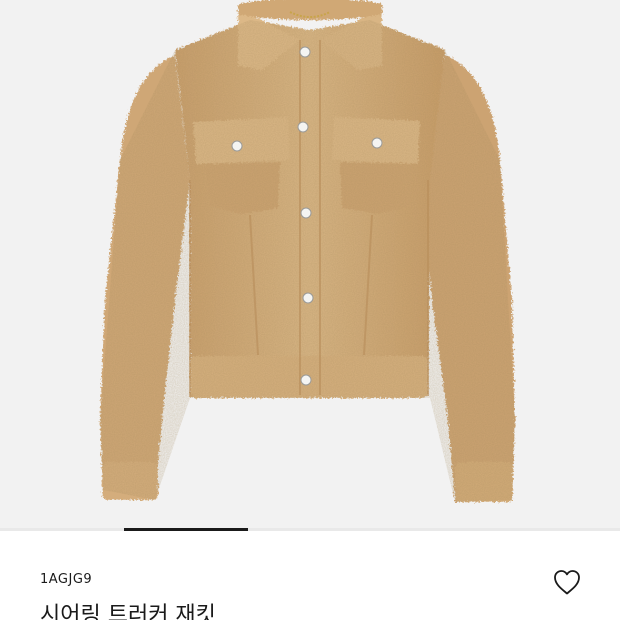 This screenshot has width=620, height=620. I want to click on heart-outline-icon, so click(567, 582).